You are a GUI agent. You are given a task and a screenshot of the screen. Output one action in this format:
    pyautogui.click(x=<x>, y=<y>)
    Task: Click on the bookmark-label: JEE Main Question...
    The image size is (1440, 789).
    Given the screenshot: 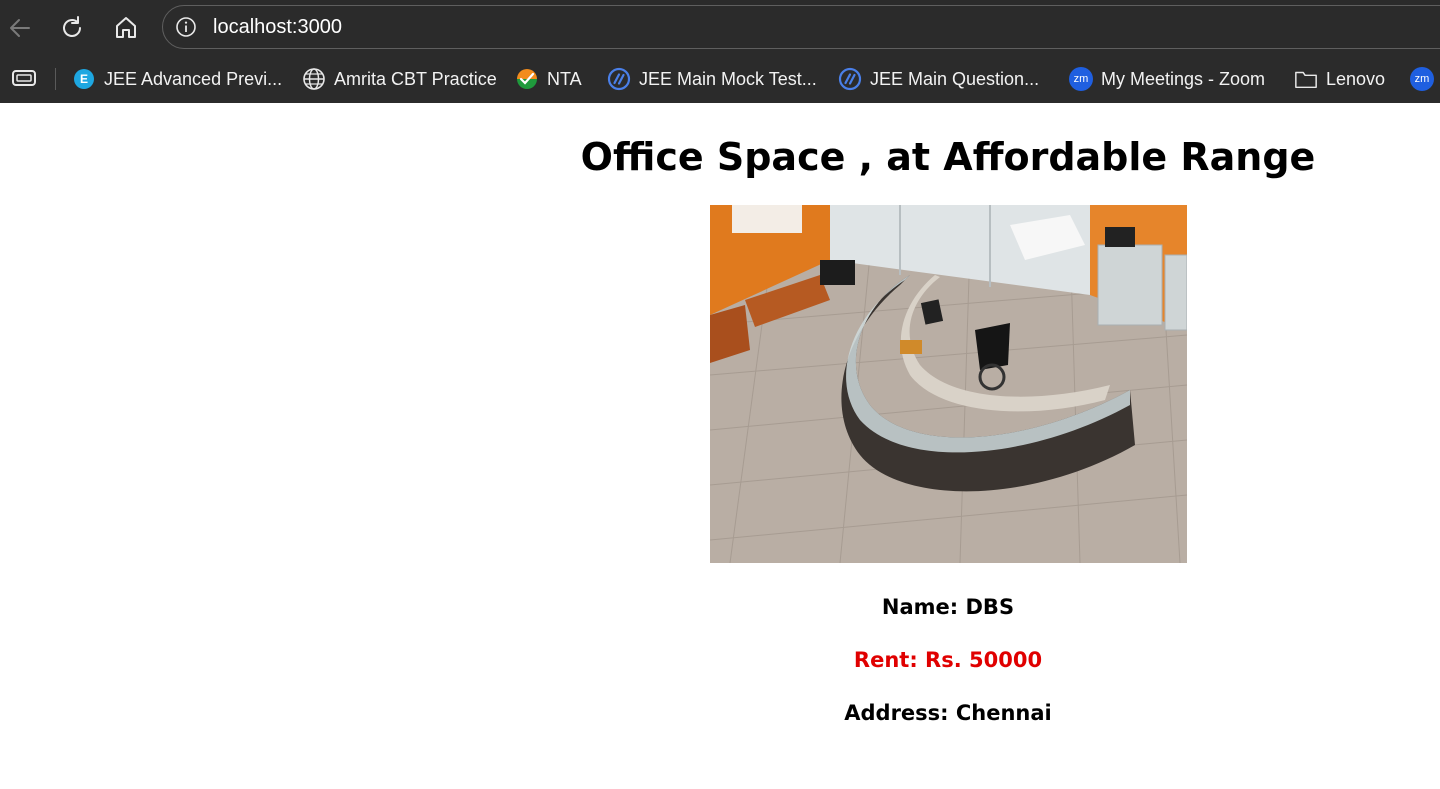 What is the action you would take?
    pyautogui.click(x=955, y=78)
    